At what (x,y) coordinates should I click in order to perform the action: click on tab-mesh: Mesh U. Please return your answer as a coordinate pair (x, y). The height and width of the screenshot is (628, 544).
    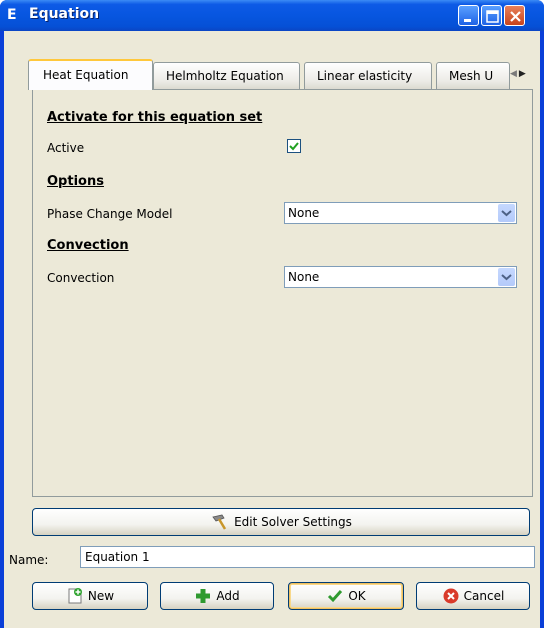
    Looking at the image, I should click on (473, 75).